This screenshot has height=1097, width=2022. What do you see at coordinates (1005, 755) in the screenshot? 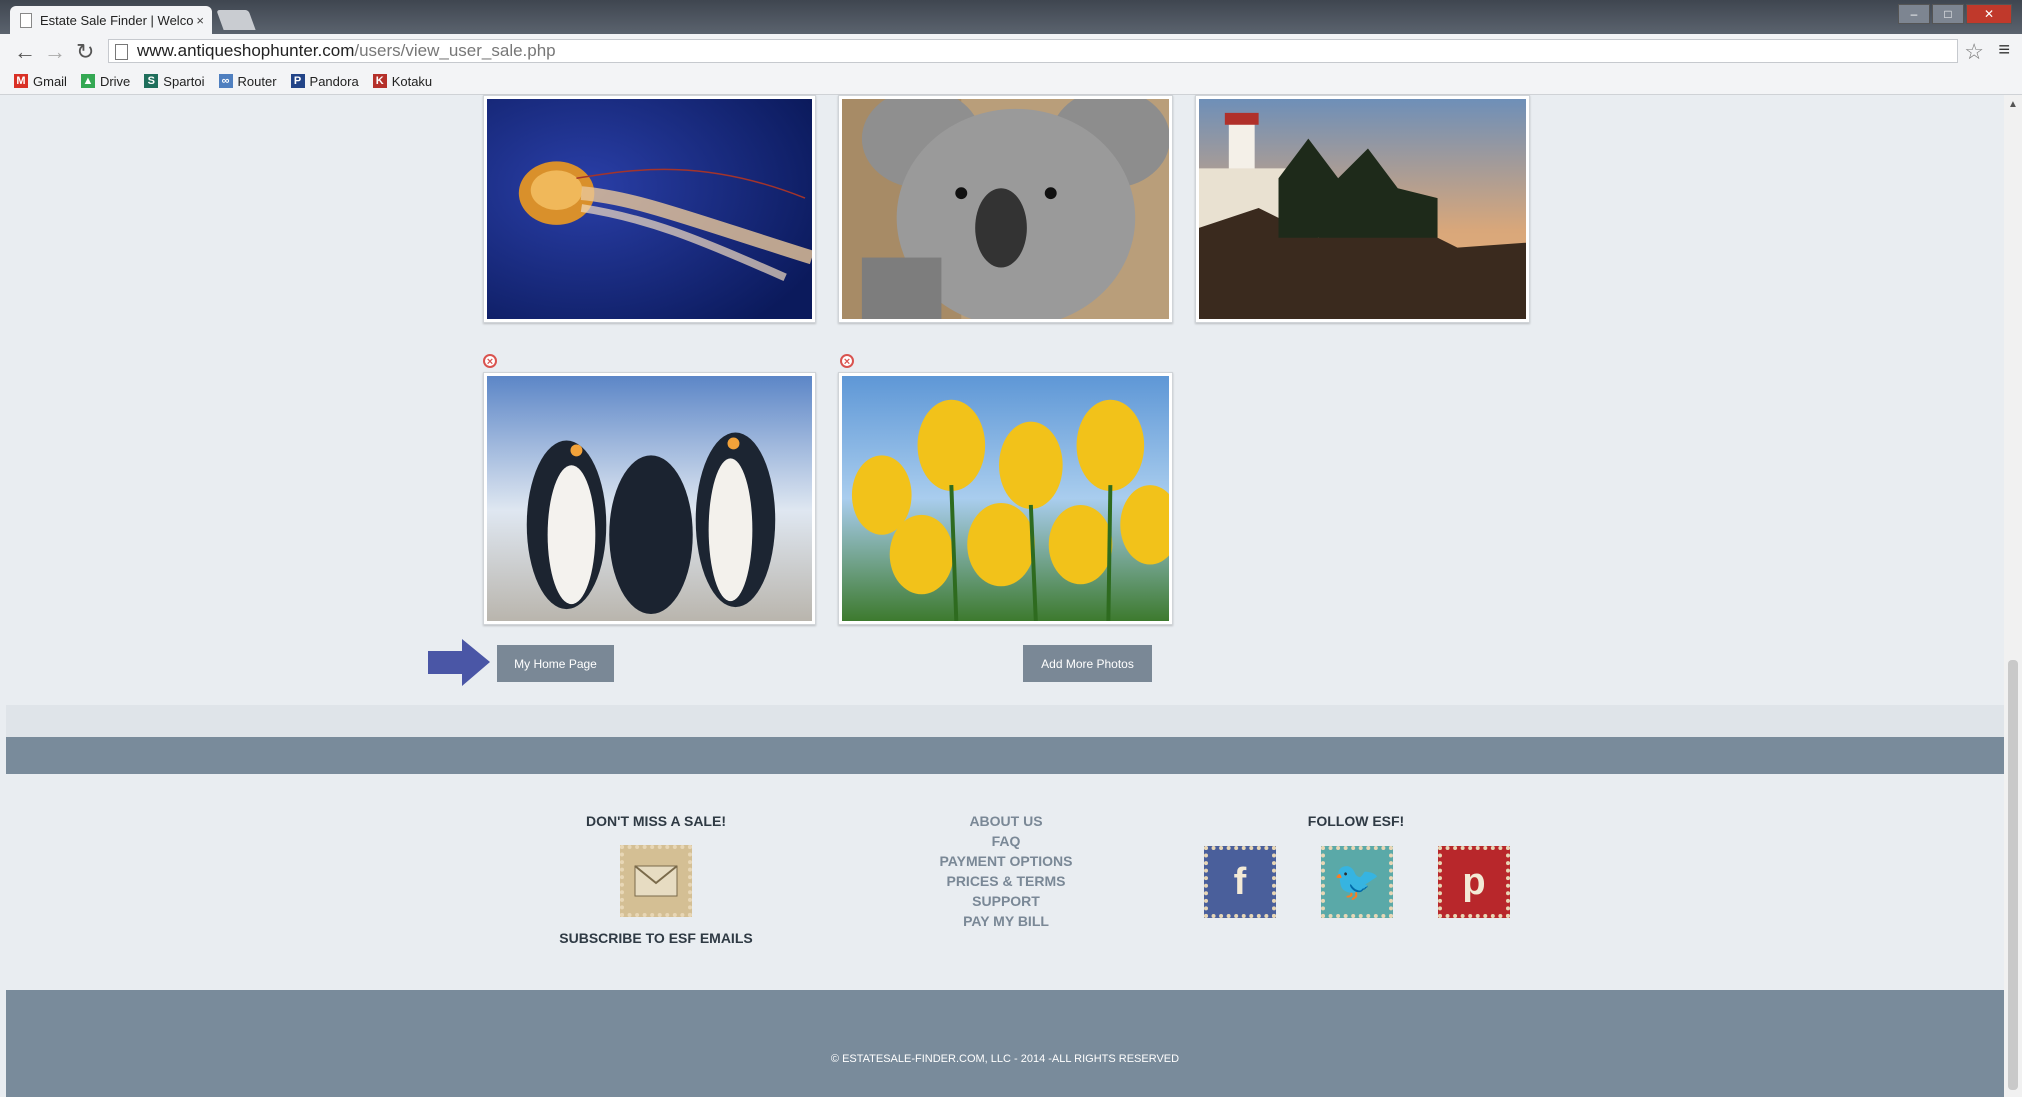
I see `footer-band` at bounding box center [1005, 755].